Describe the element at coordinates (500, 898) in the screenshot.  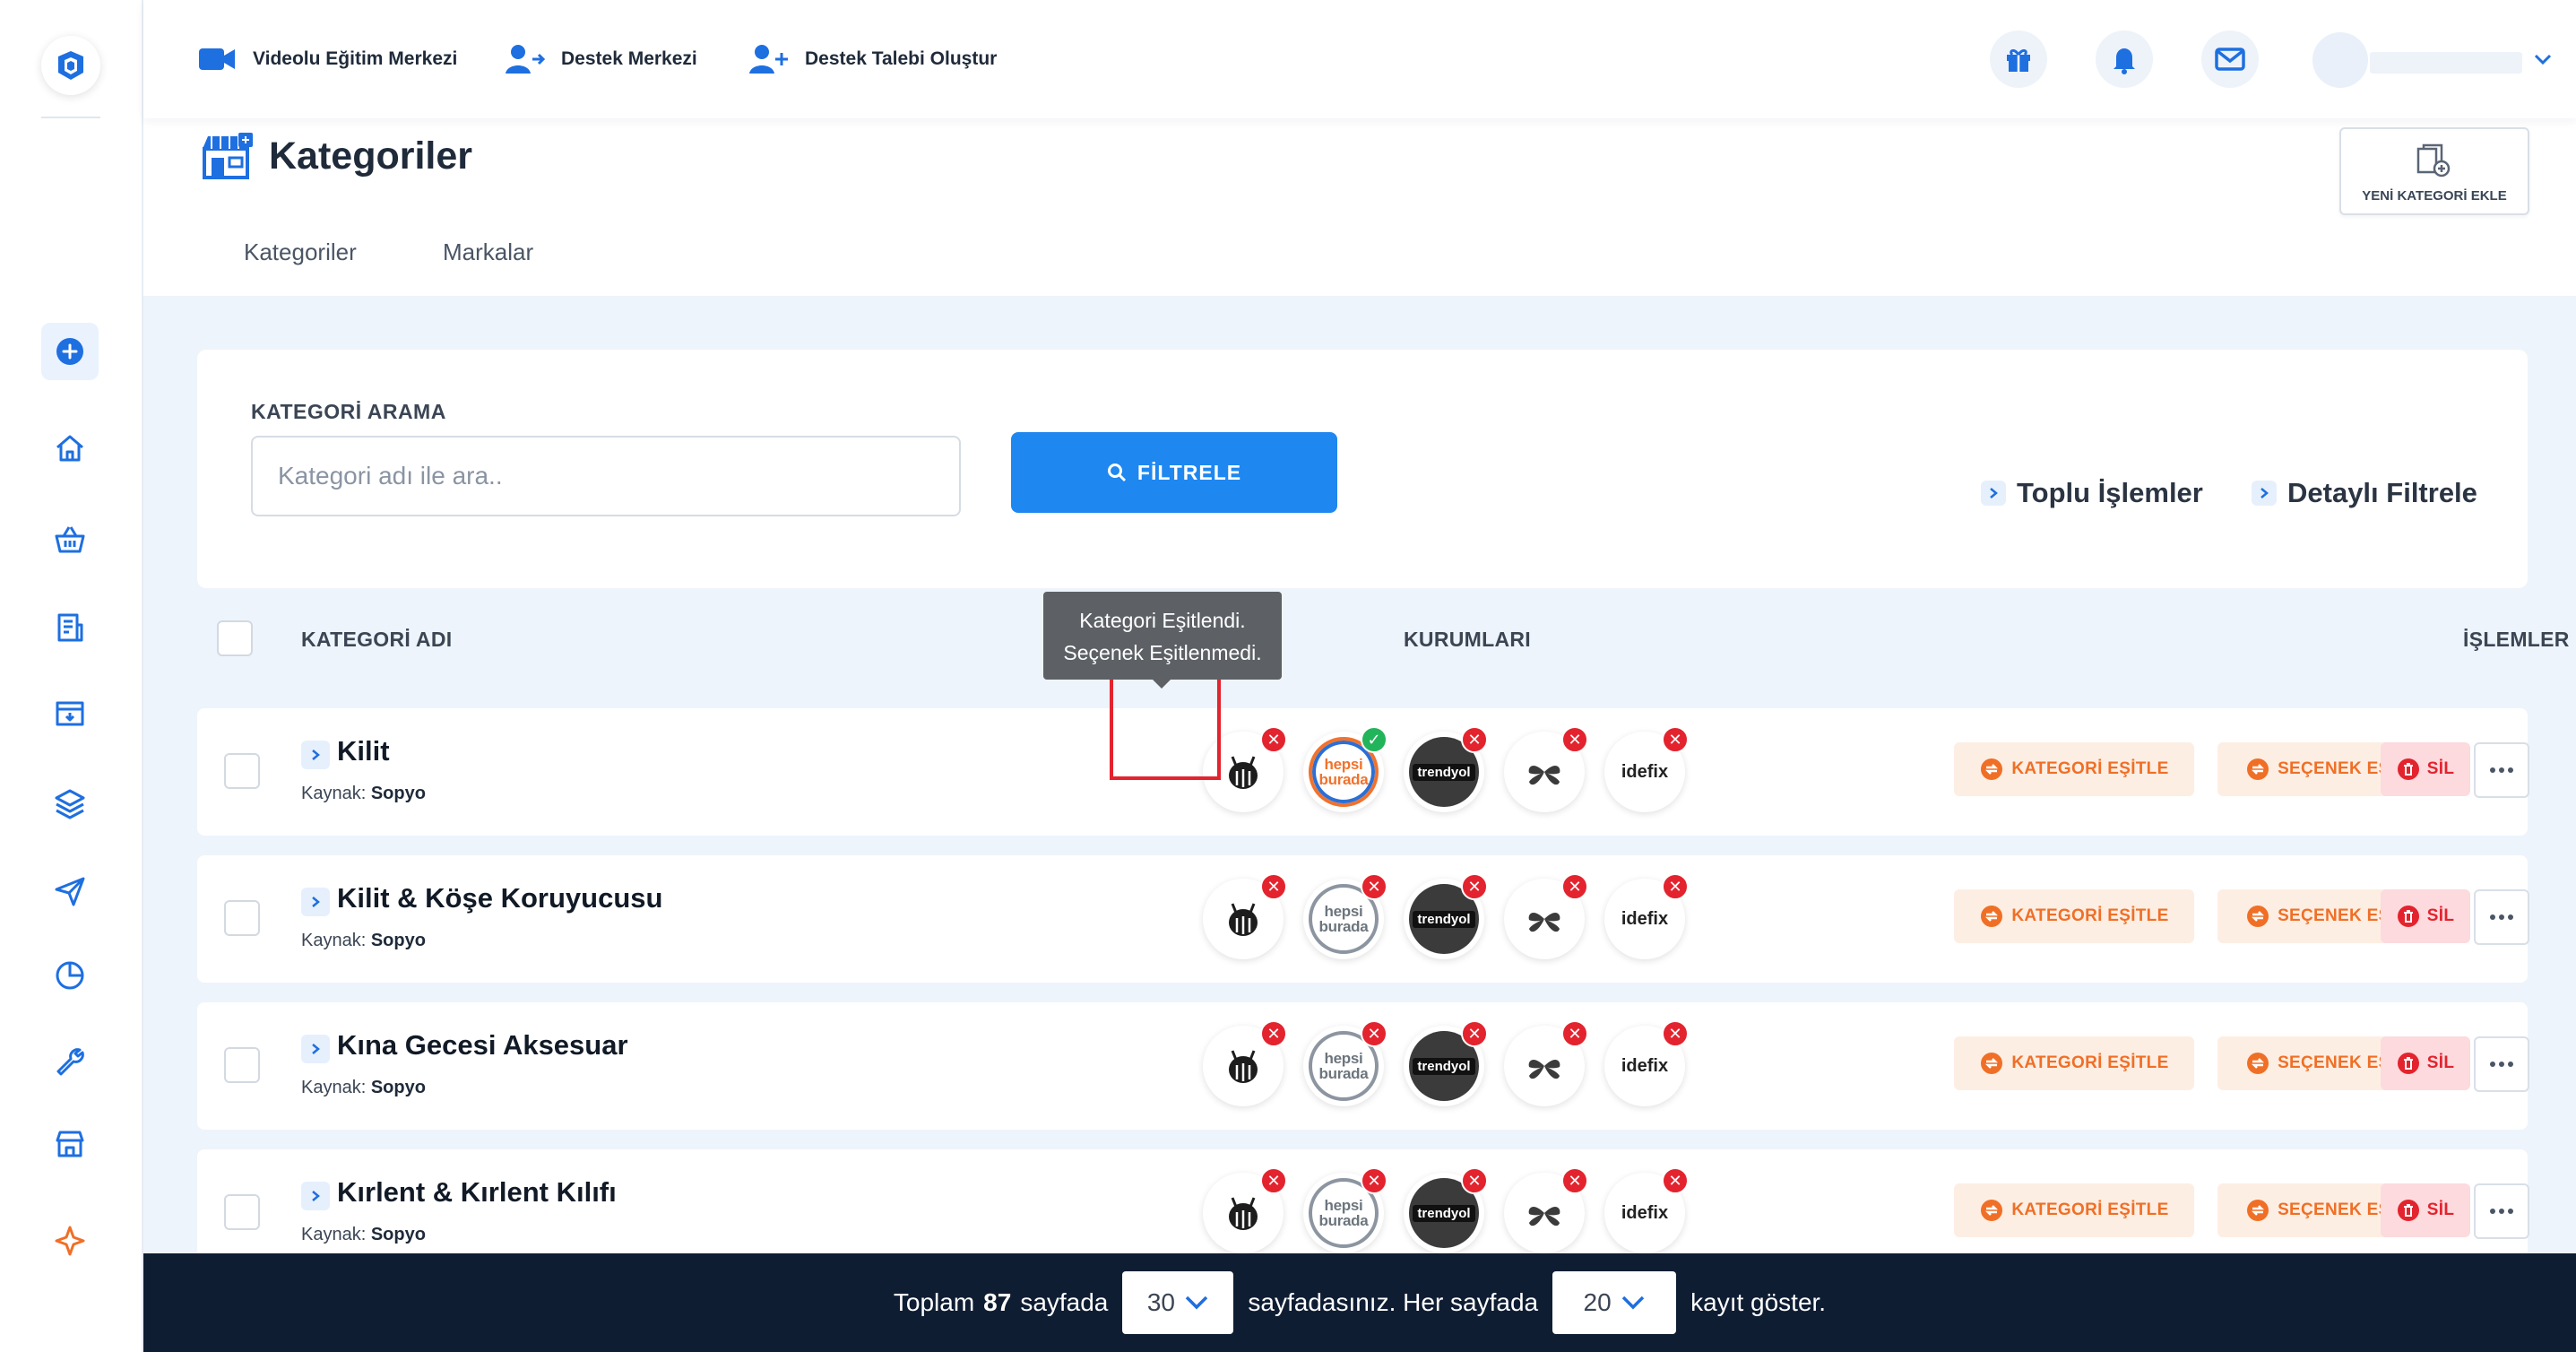
I see `category-name: Kilit & Köşe Koruyucusu` at that location.